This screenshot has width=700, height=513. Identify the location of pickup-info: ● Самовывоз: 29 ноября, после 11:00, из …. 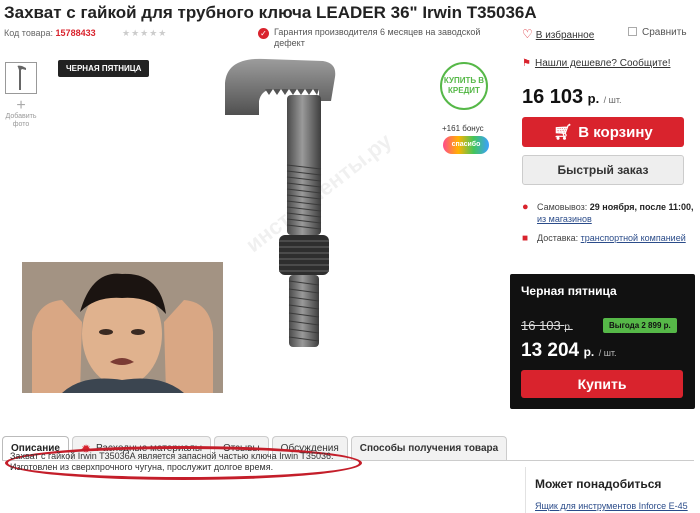
(608, 213).